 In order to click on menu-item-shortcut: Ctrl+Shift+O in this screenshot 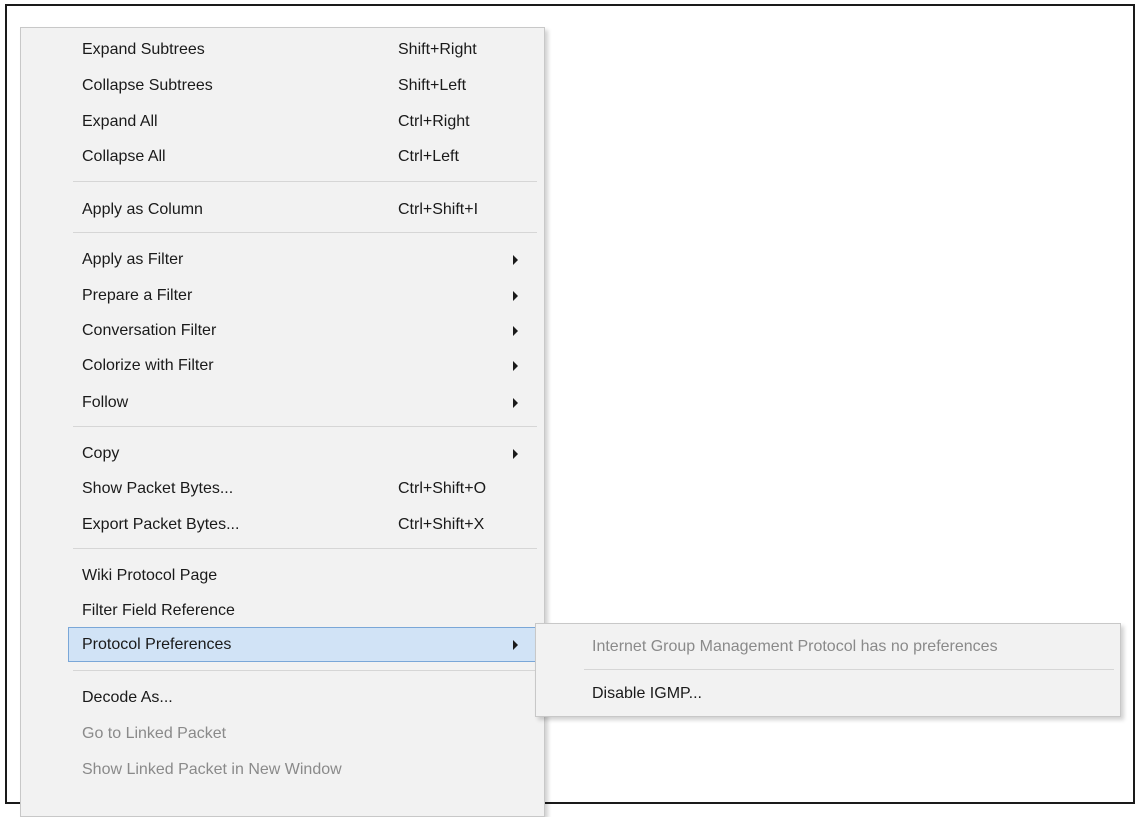, I will do `click(442, 488)`.